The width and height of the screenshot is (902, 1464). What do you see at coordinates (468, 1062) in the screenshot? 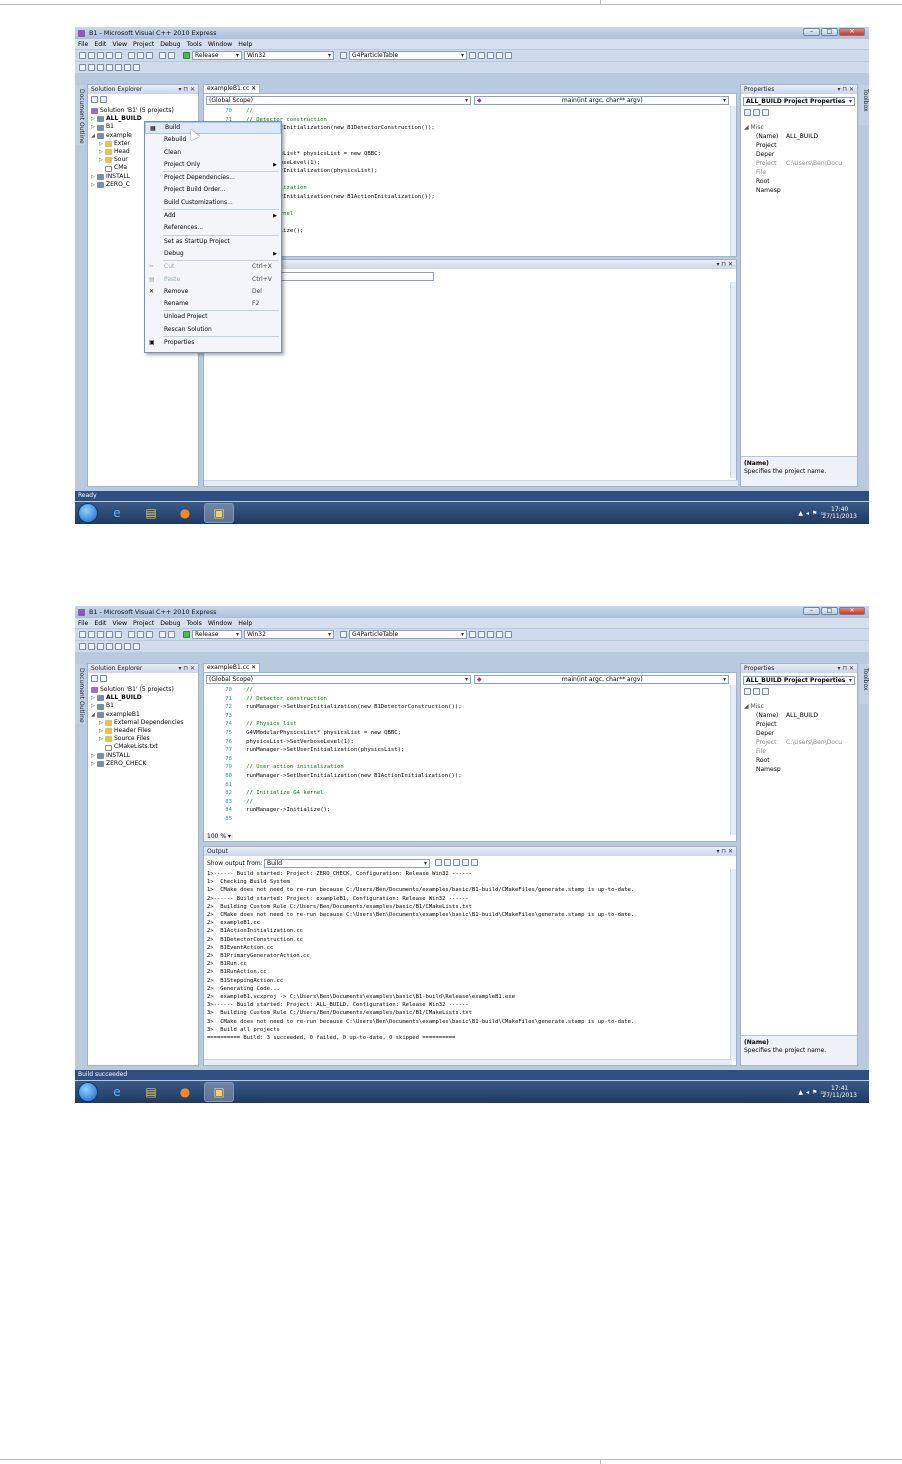
I see `output-hscroll` at bounding box center [468, 1062].